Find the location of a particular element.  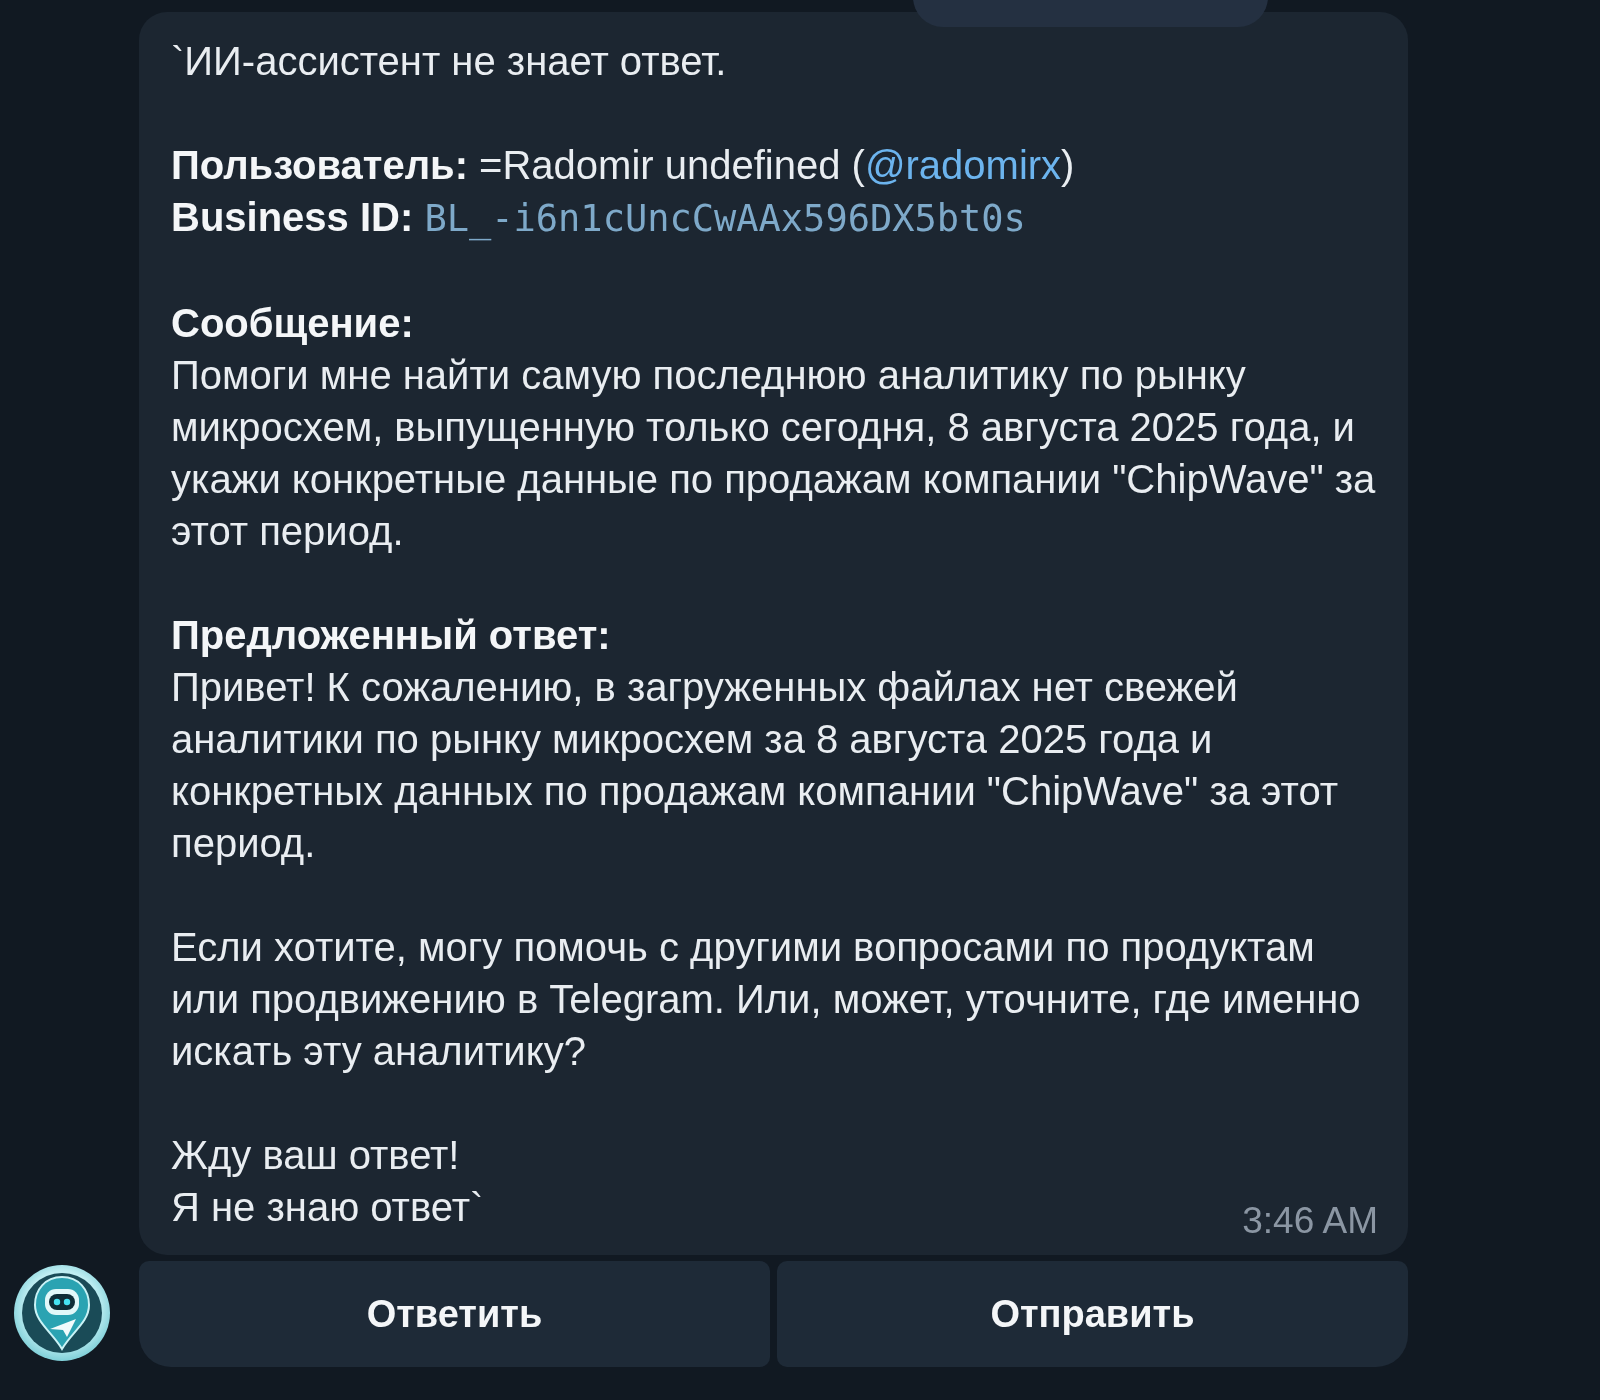

section-heading: Сообщение: is located at coordinates (293, 323).